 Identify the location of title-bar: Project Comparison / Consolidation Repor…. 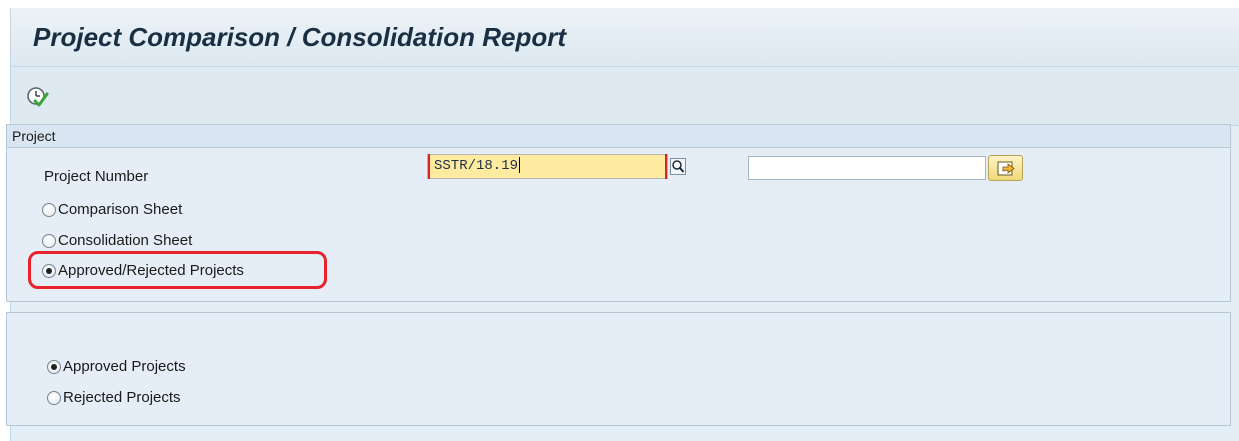
(625, 37).